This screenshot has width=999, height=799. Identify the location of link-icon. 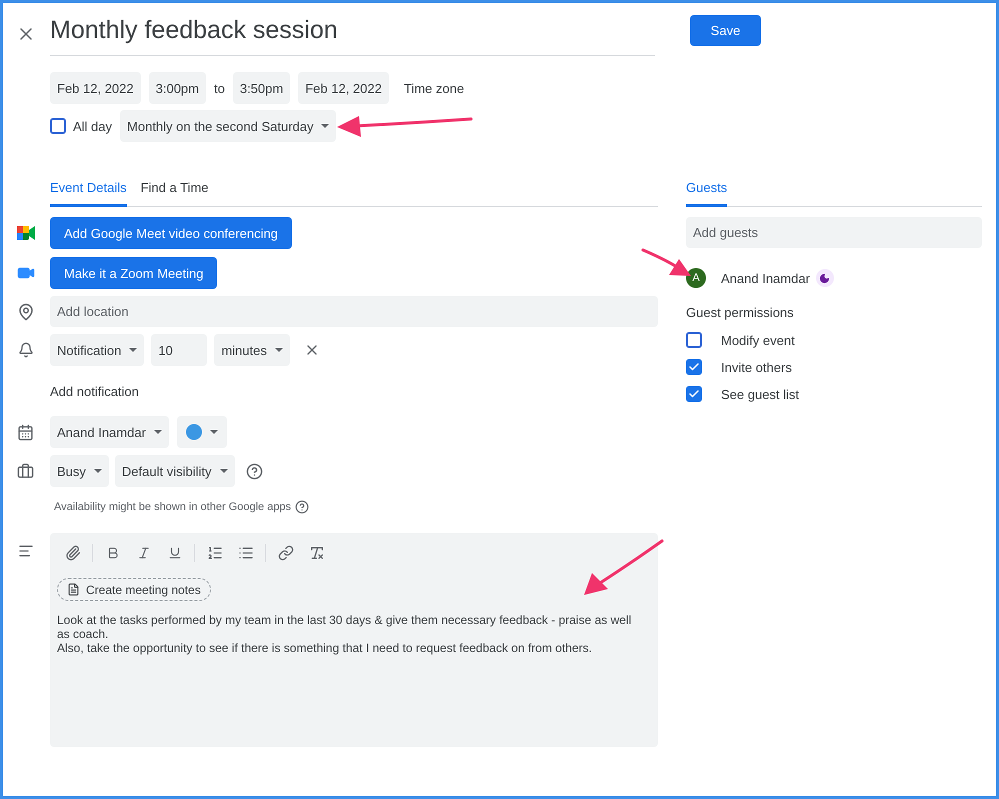
(286, 553).